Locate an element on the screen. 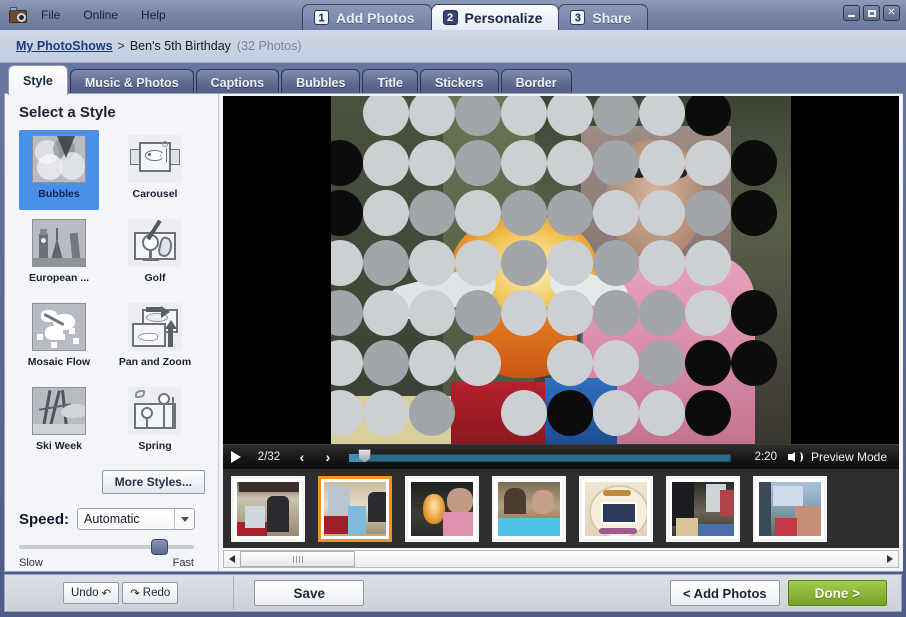  style-item-bubbles: Bubbles is located at coordinates (59, 170).